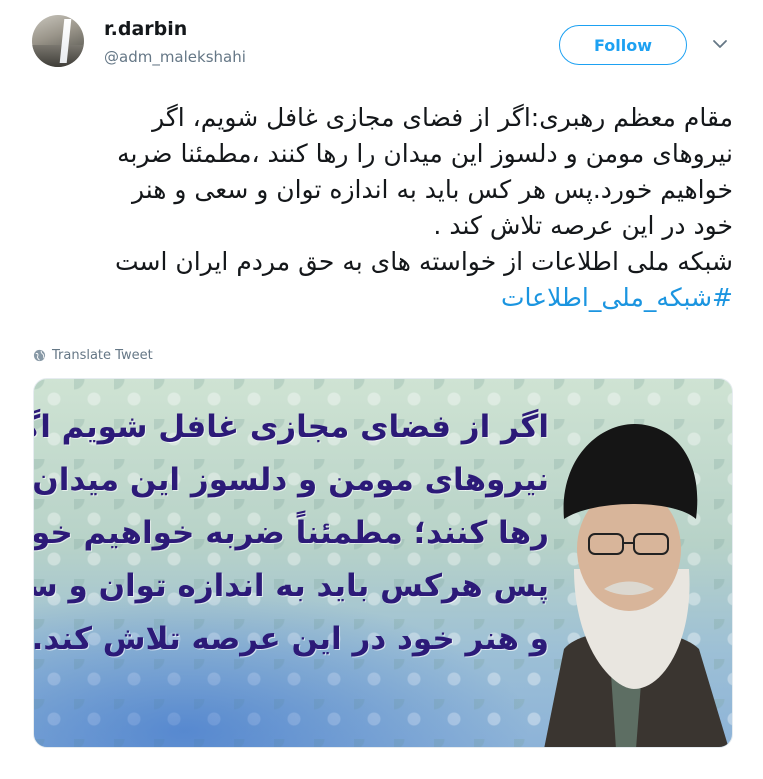 This screenshot has height=779, width=763. Describe the element at coordinates (291, 586) in the screenshot. I see `quote-line: پس هرکس باید به اندازه توان و سعی` at that location.